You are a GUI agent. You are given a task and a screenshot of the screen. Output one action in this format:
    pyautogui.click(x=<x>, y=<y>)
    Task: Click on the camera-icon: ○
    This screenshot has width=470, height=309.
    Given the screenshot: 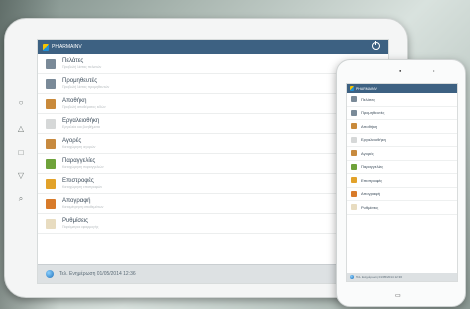 What is the action you would take?
    pyautogui.click(x=21, y=102)
    